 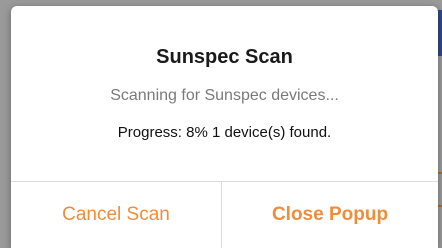 I want to click on close-popup-button: Close Popup, so click(x=330, y=215).